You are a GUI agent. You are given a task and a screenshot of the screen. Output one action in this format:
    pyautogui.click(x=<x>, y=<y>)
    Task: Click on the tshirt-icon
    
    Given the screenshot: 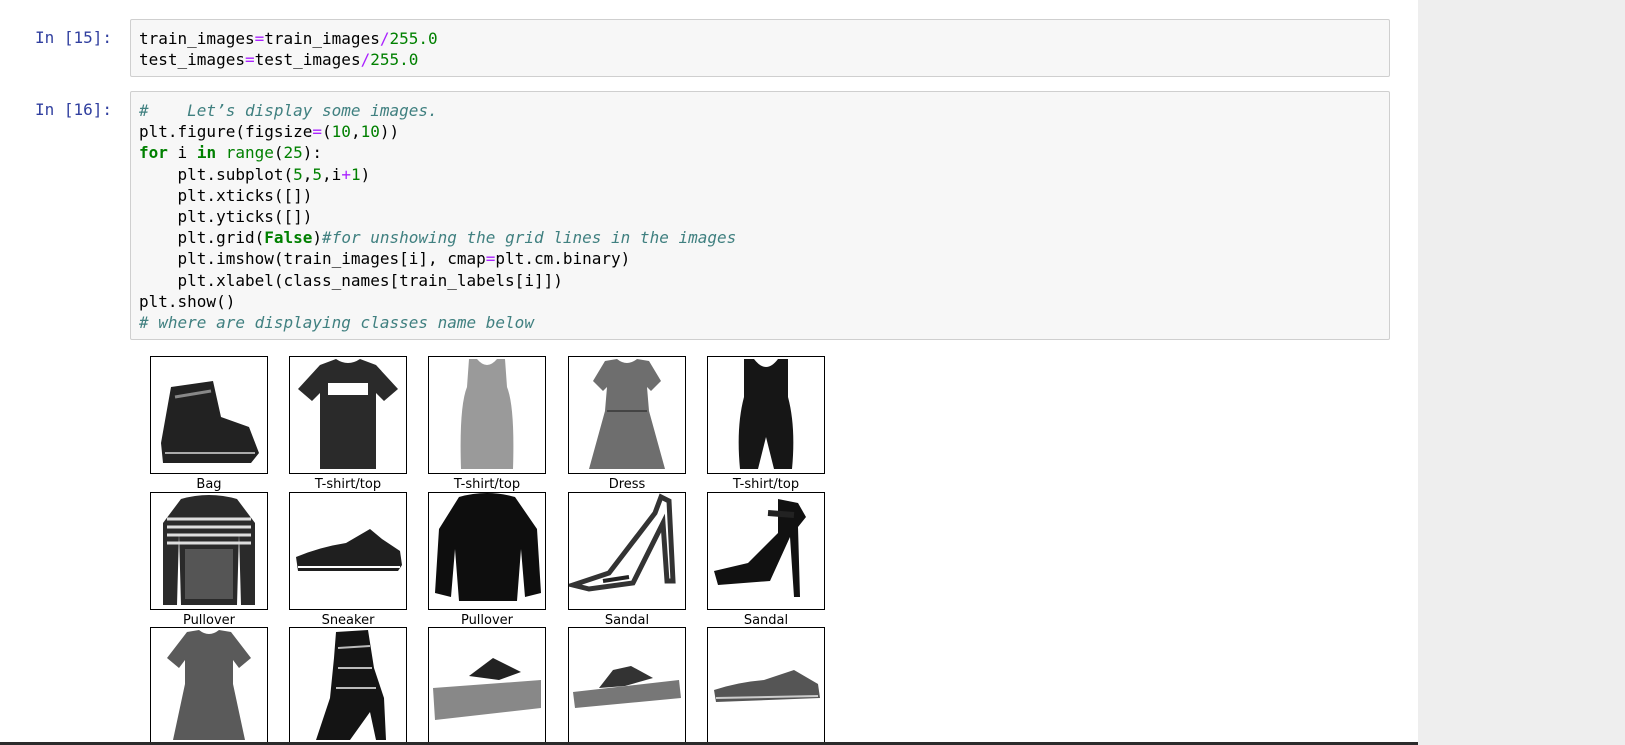 What is the action you would take?
    pyautogui.click(x=348, y=415)
    